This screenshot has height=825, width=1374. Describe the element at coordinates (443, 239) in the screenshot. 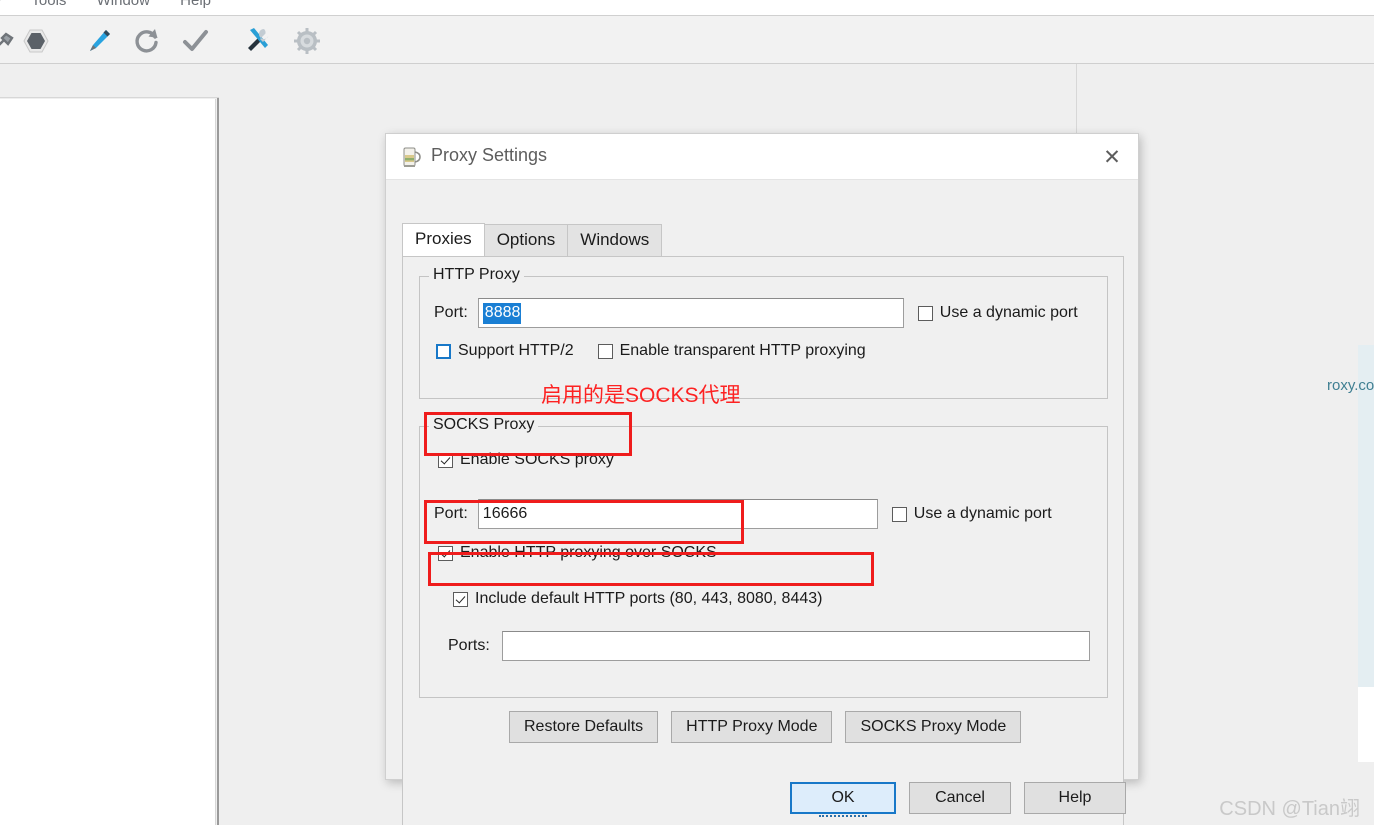

I see `tab-proxies: Proxies` at that location.